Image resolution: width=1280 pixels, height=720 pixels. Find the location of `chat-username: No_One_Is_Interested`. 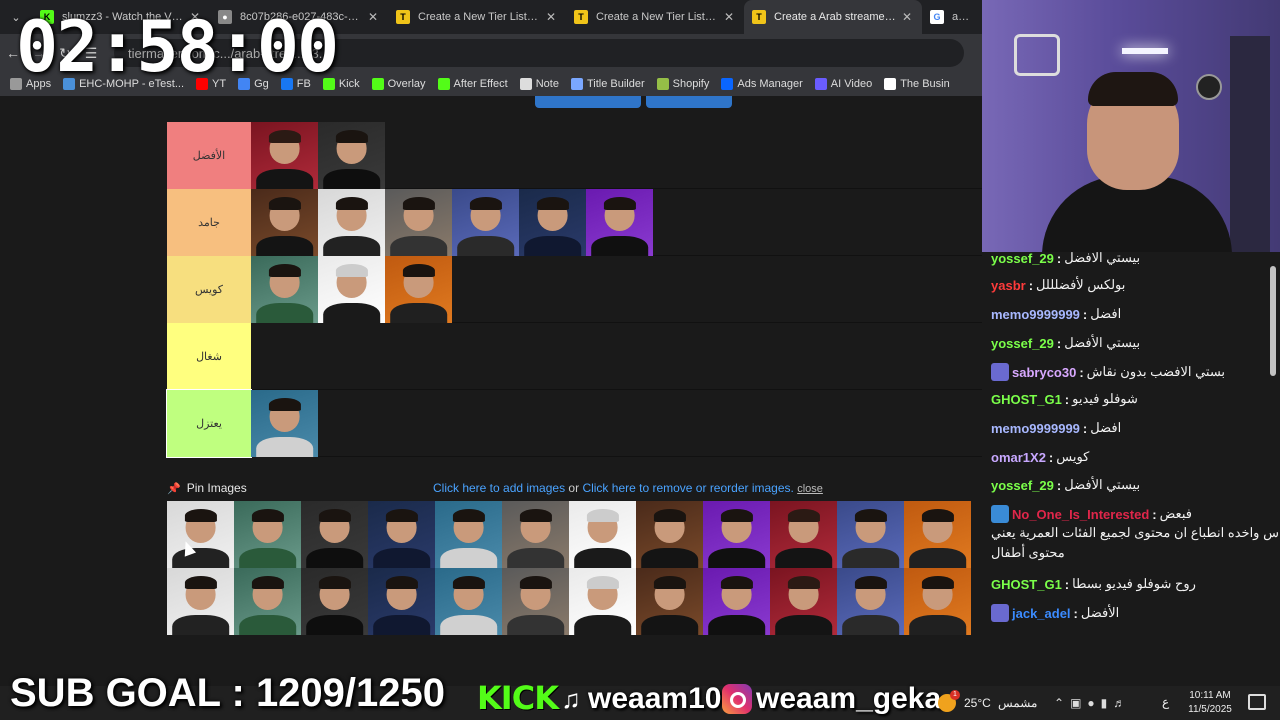

chat-username: No_One_Is_Interested is located at coordinates (1080, 514).